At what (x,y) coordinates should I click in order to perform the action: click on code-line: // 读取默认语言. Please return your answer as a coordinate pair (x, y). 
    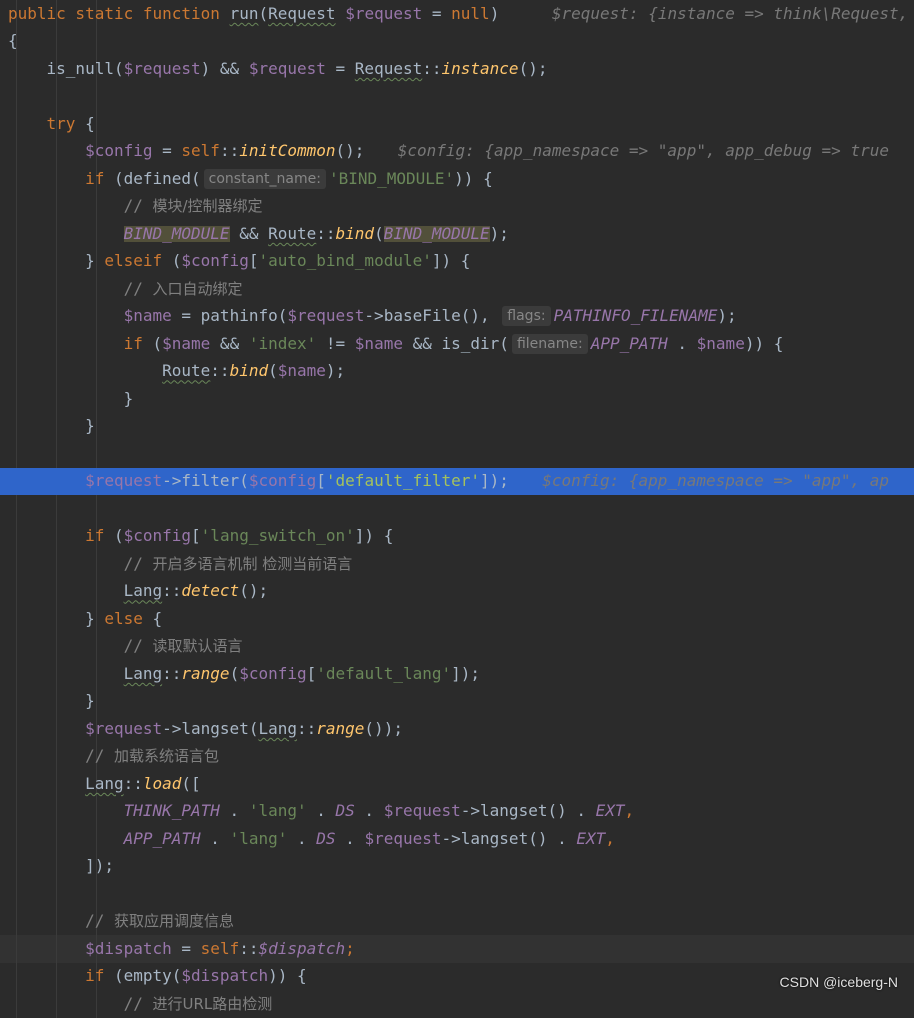
    Looking at the image, I should click on (457, 646).